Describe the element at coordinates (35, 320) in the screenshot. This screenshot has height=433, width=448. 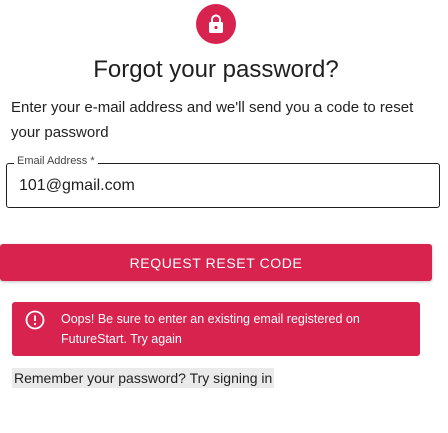
I see `alert-circle-icon` at that location.